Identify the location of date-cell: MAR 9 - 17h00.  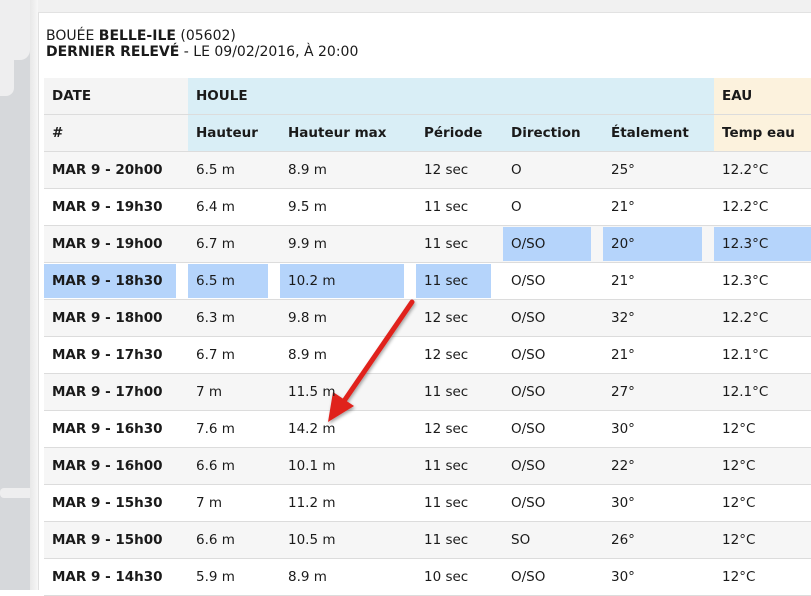
(116, 392).